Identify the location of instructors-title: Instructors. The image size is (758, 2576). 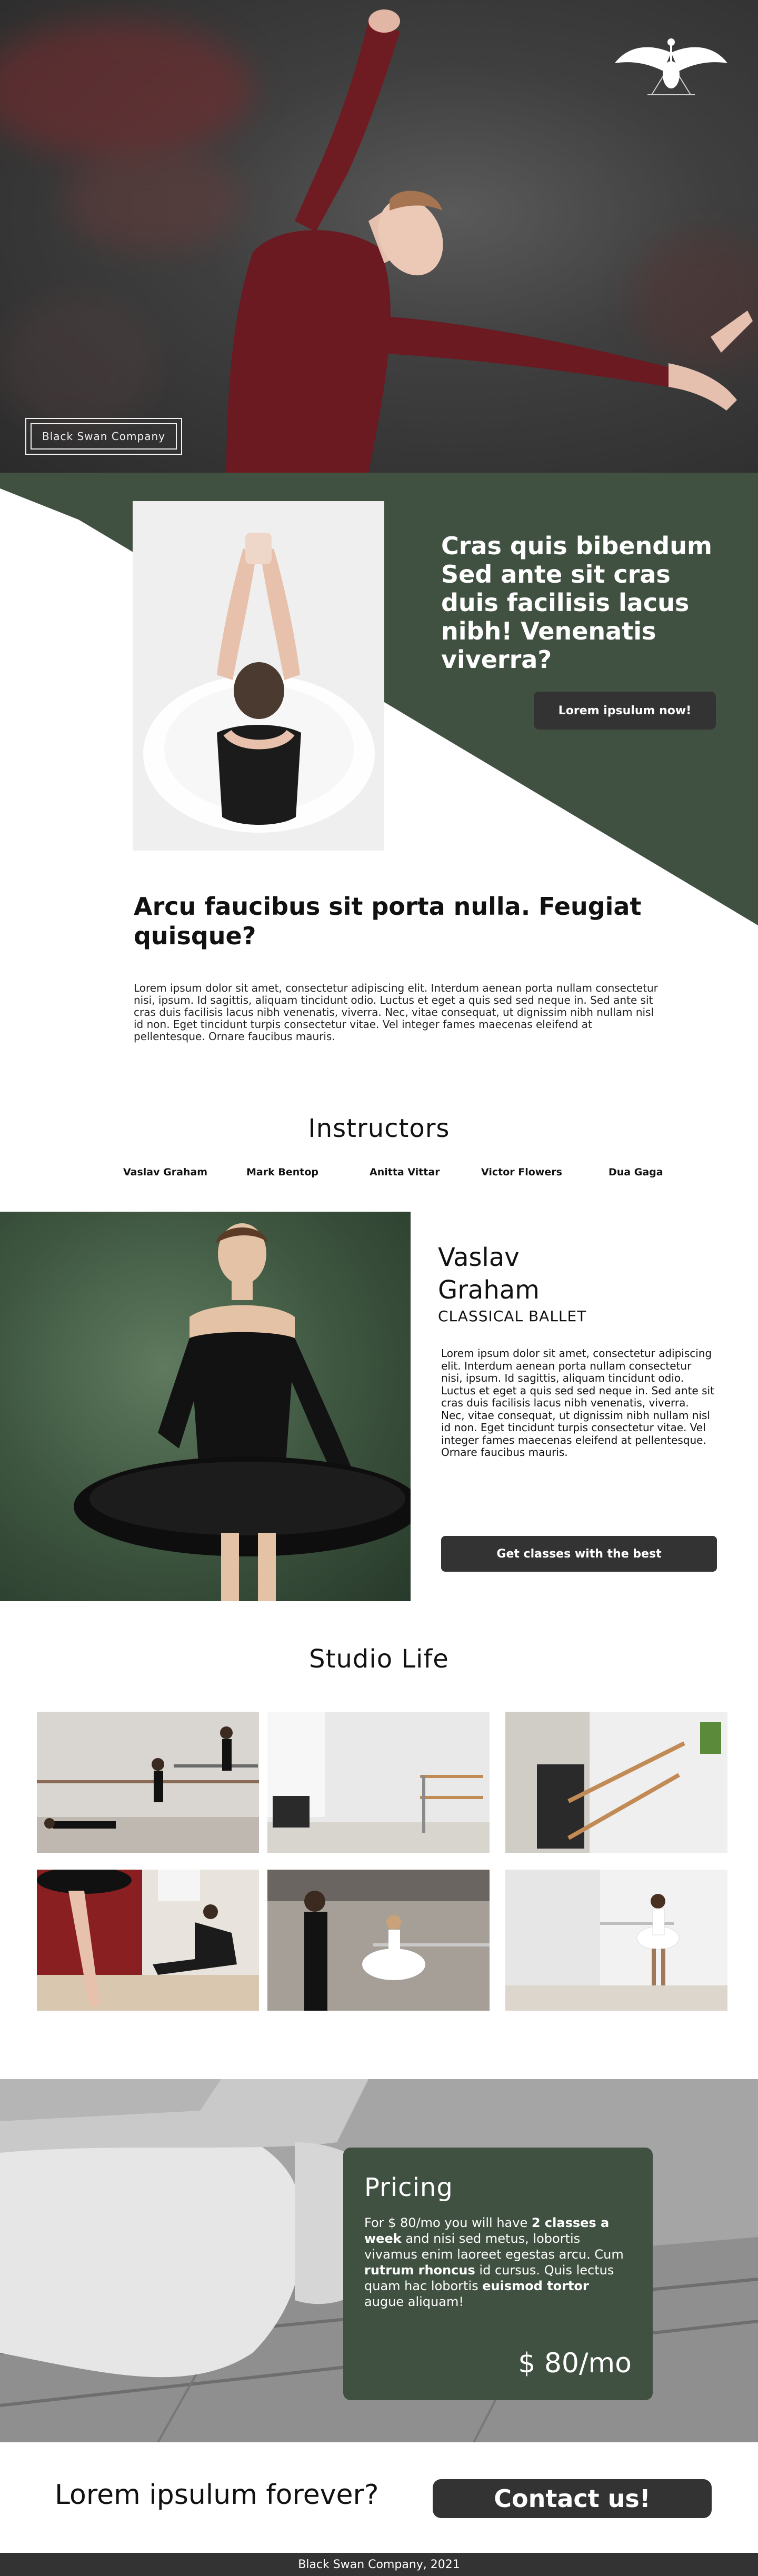
(379, 1129).